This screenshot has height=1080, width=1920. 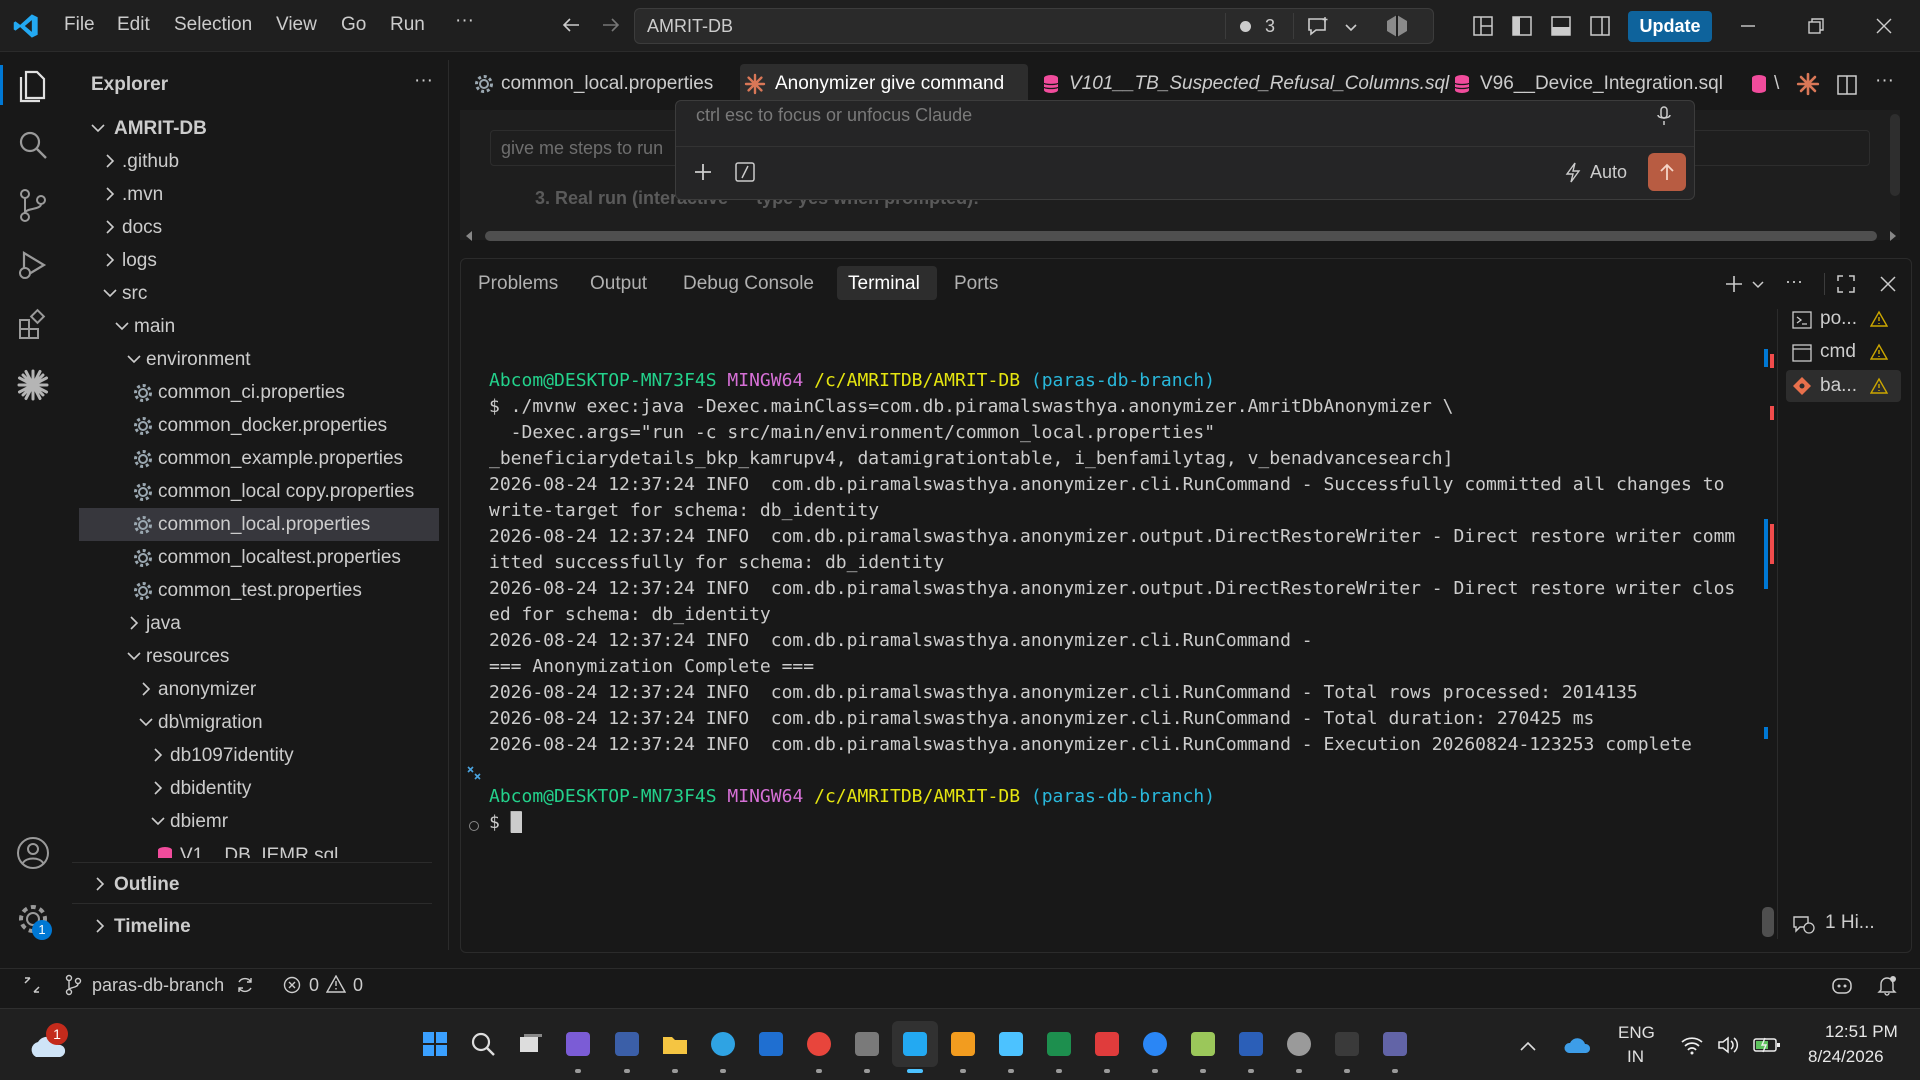 What do you see at coordinates (260, 689) in the screenshot?
I see `tree-folder: anonymizer` at bounding box center [260, 689].